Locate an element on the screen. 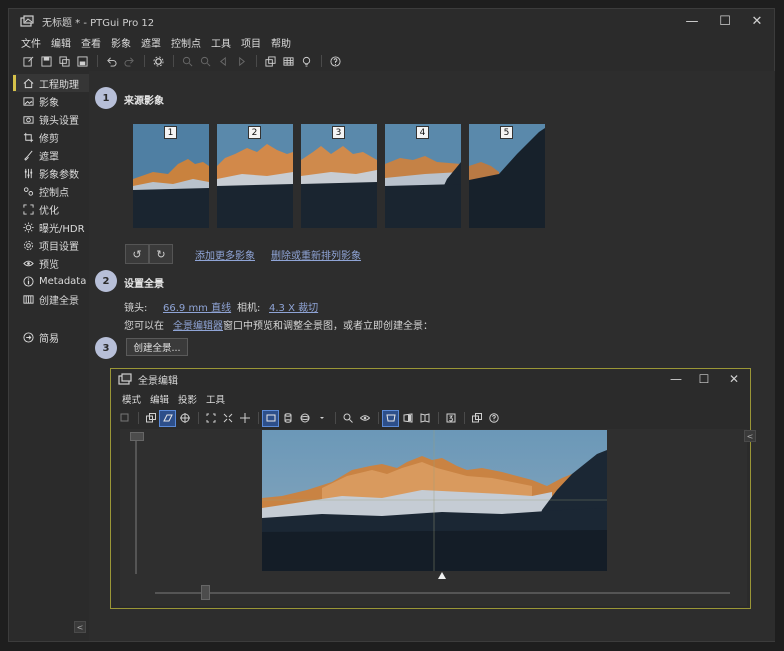 The width and height of the screenshot is (784, 651). dropdown-icon is located at coordinates (321, 418).